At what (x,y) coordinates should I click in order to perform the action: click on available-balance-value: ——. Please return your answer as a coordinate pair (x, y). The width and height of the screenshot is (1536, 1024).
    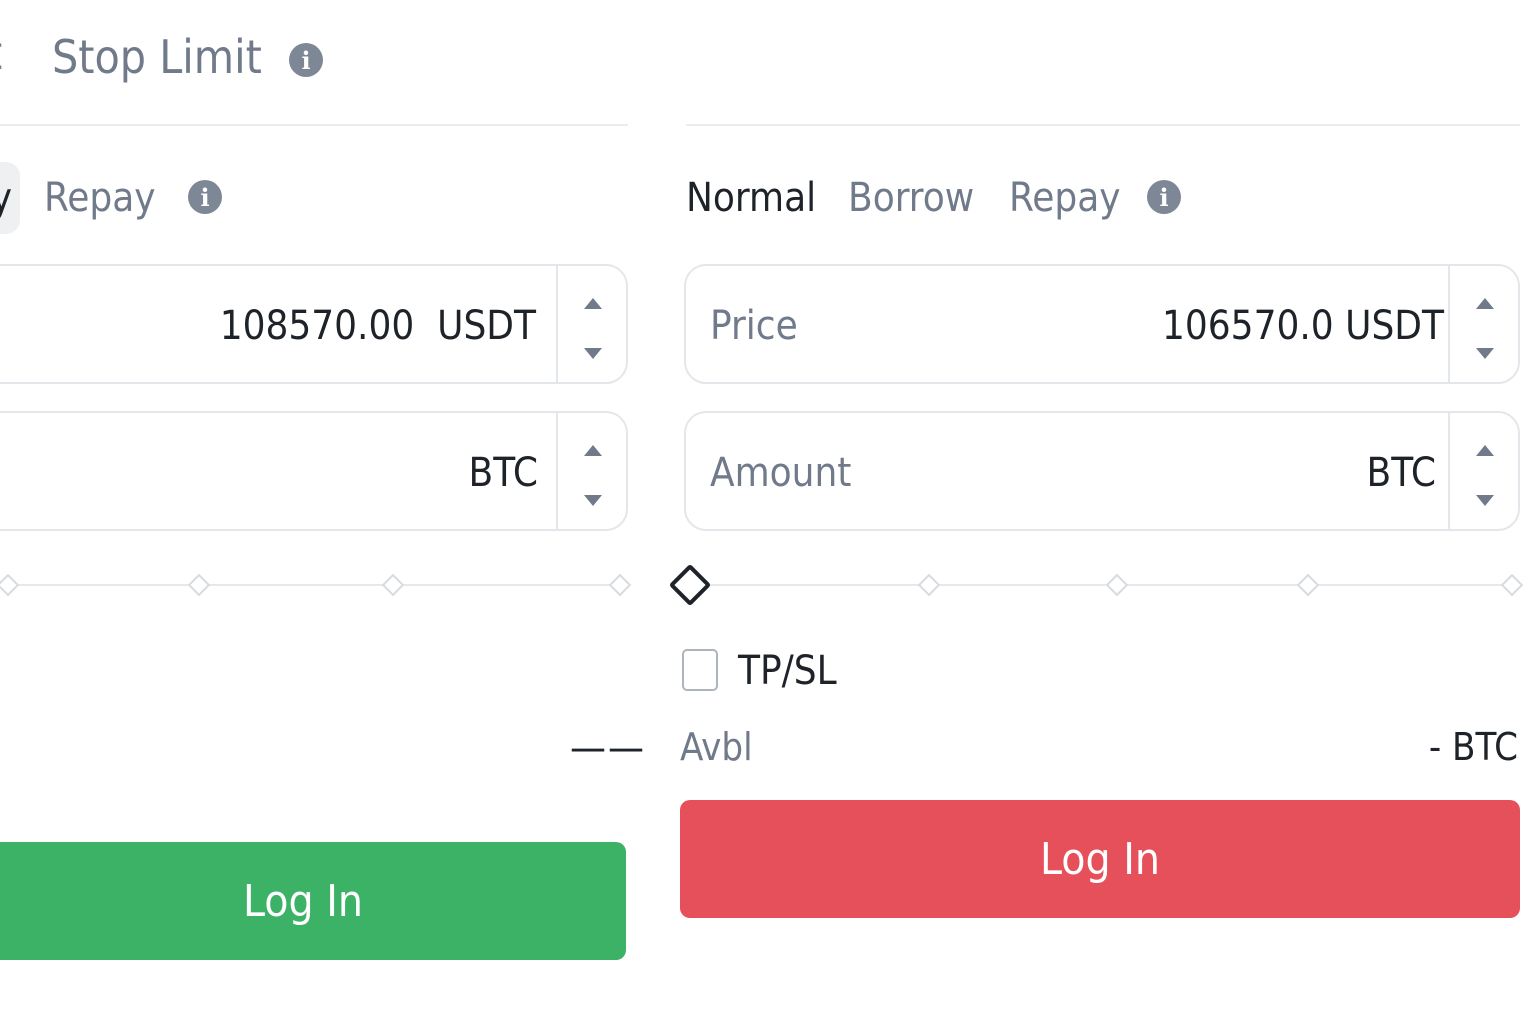
    Looking at the image, I should click on (608, 748).